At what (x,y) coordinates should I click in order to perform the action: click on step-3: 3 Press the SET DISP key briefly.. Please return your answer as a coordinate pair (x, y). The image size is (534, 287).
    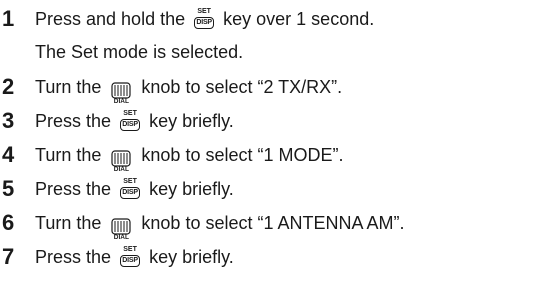
    Looking at the image, I should click on (267, 119).